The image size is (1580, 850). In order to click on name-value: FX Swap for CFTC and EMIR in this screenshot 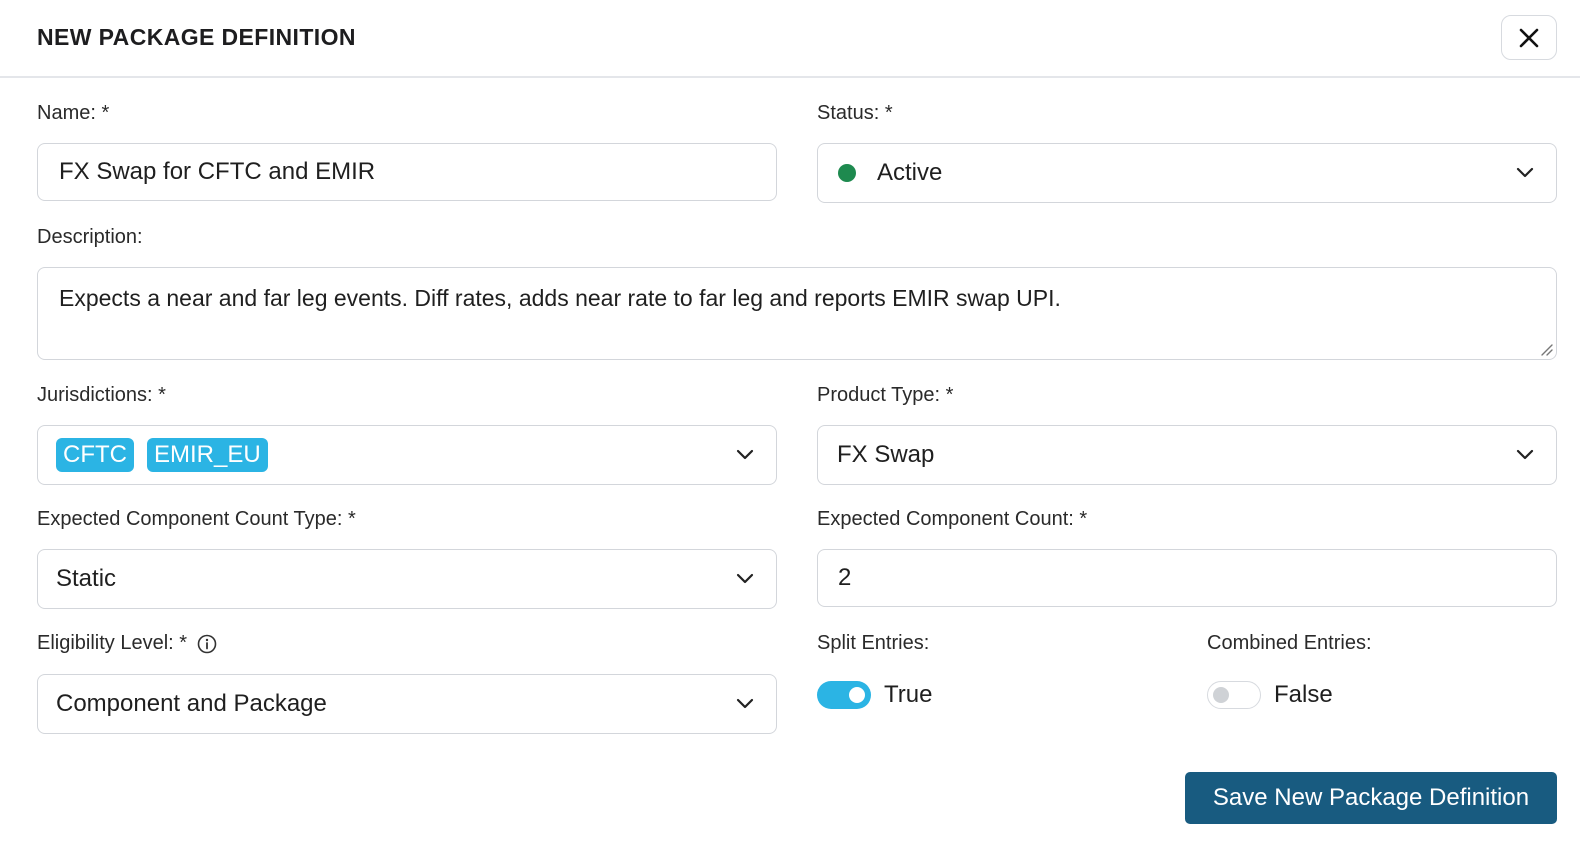, I will do `click(217, 171)`.